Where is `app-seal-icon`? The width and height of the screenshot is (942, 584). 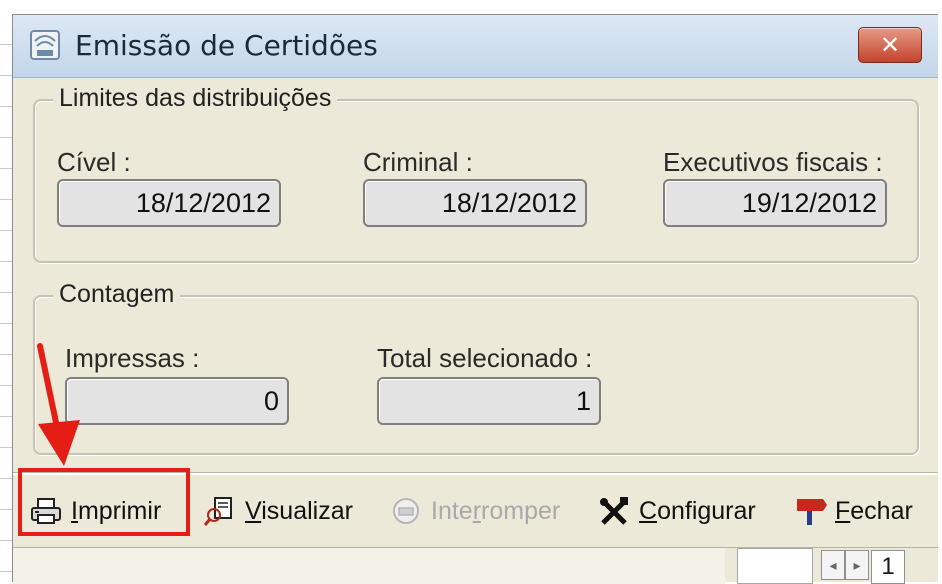 app-seal-icon is located at coordinates (45, 45).